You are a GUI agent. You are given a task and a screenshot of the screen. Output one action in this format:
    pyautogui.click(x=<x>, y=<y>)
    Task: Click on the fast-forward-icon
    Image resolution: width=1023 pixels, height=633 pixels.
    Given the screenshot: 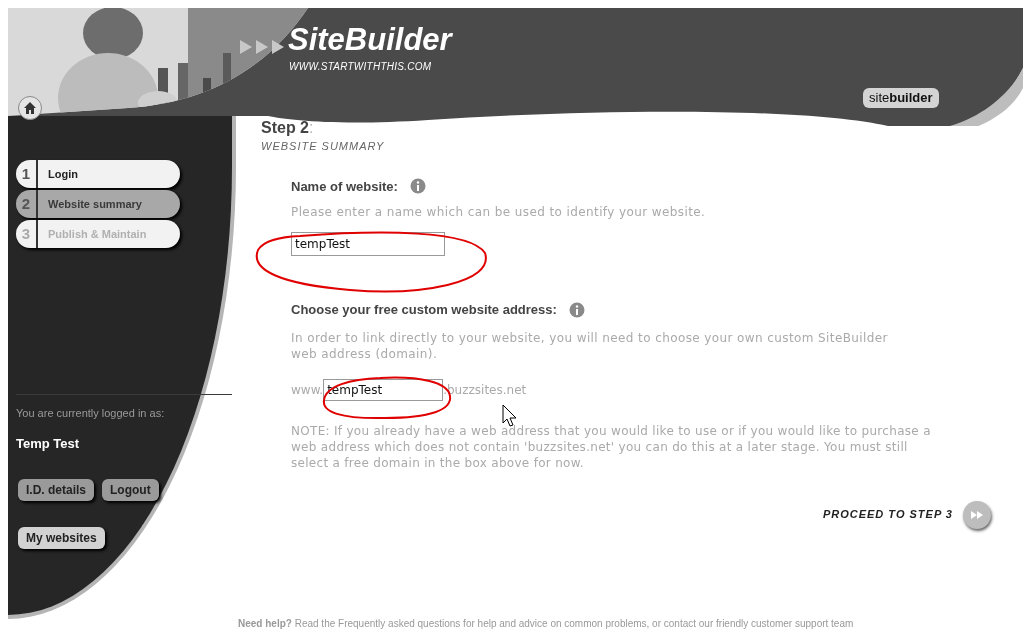 What is the action you would take?
    pyautogui.click(x=977, y=514)
    